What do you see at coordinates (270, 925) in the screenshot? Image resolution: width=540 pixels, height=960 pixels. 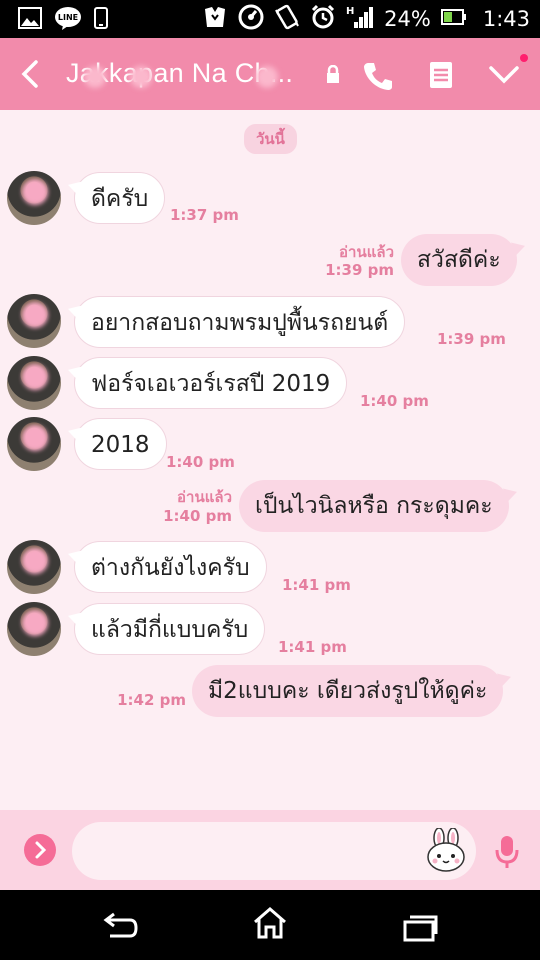 I see `home-icon` at bounding box center [270, 925].